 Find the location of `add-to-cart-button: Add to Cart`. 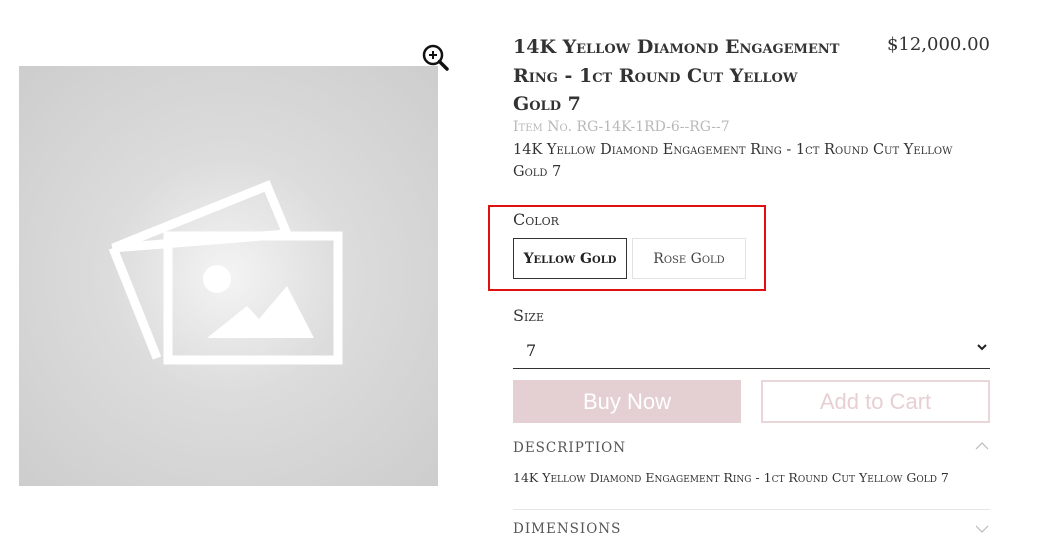

add-to-cart-button: Add to Cart is located at coordinates (875, 401).